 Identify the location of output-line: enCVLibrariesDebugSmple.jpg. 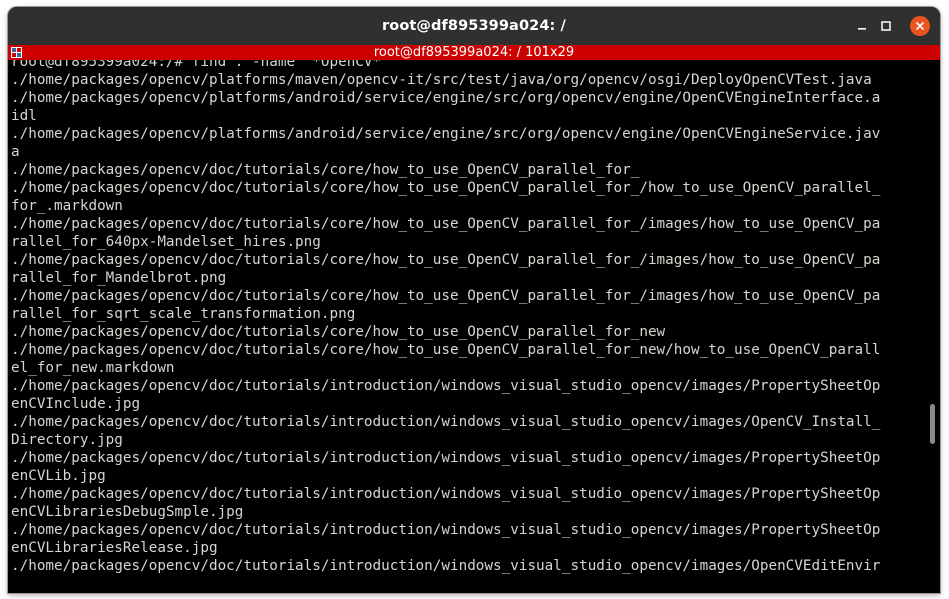
(127, 512).